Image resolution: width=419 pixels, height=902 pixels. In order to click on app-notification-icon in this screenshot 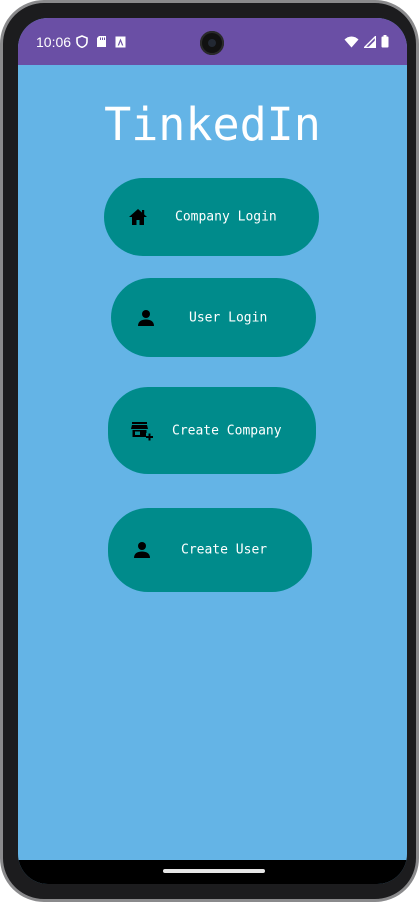, I will do `click(120, 41)`.